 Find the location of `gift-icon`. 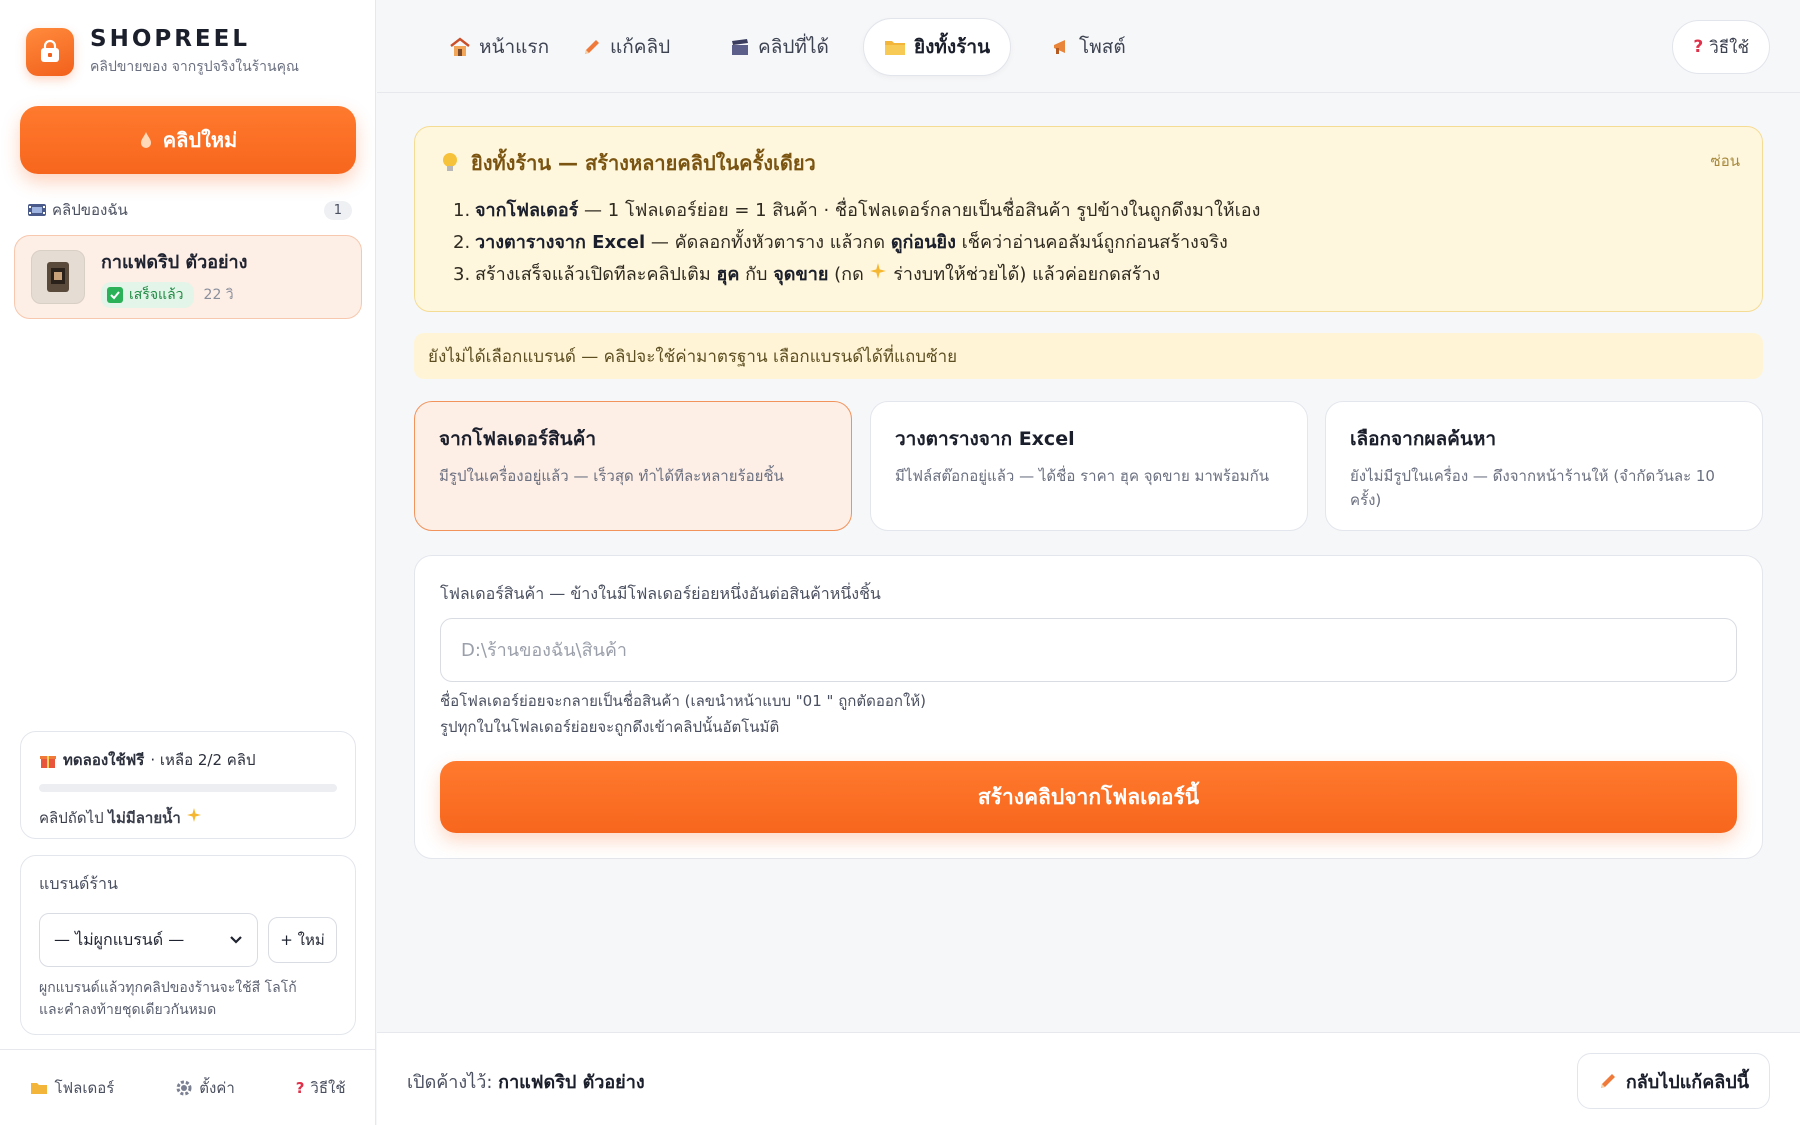

gift-icon is located at coordinates (48, 760).